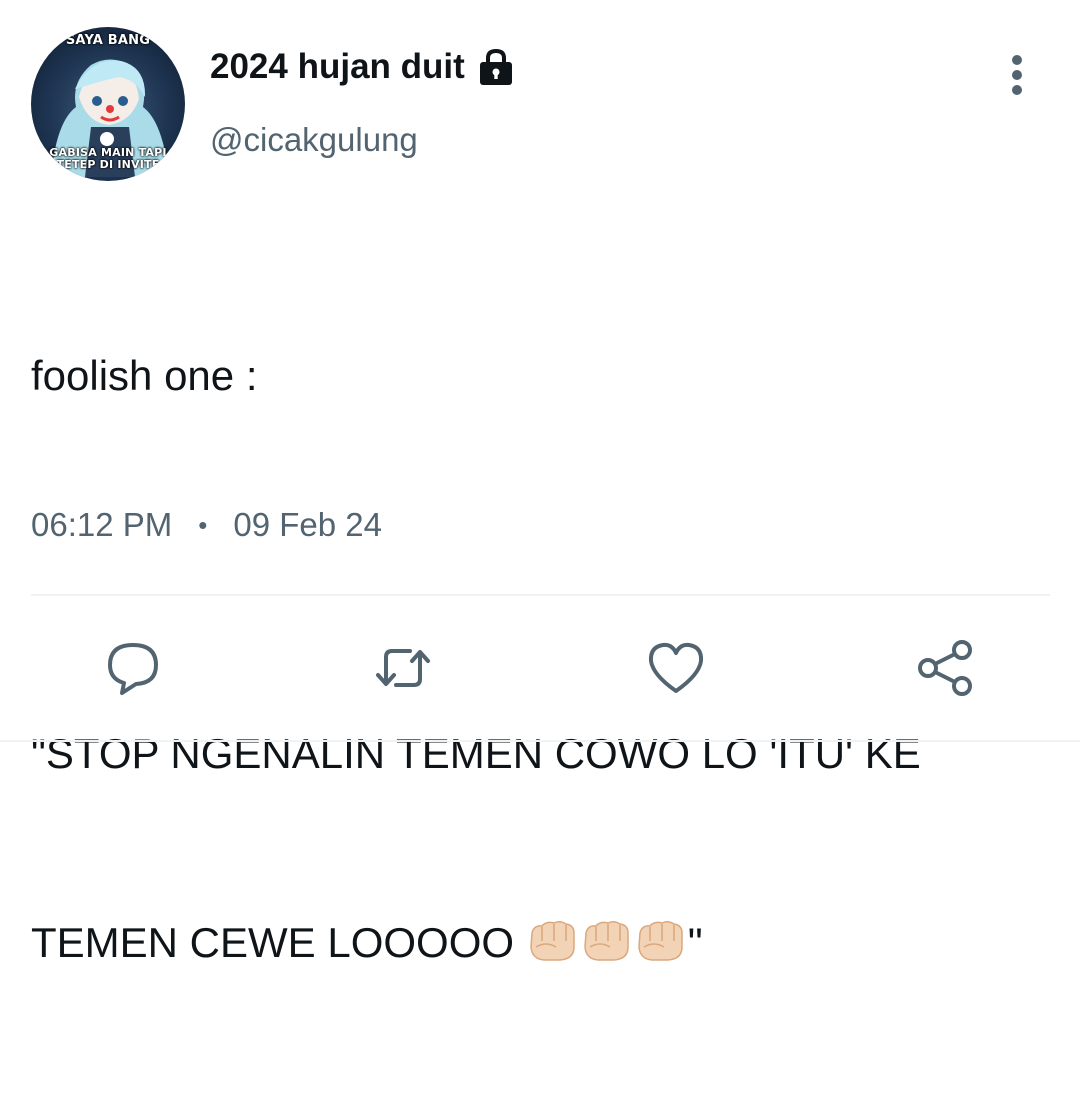  I want to click on tweet-date: 09 Feb 24, so click(307, 525).